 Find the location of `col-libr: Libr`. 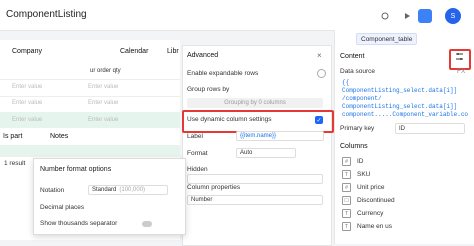

col-libr: Libr is located at coordinates (173, 51).